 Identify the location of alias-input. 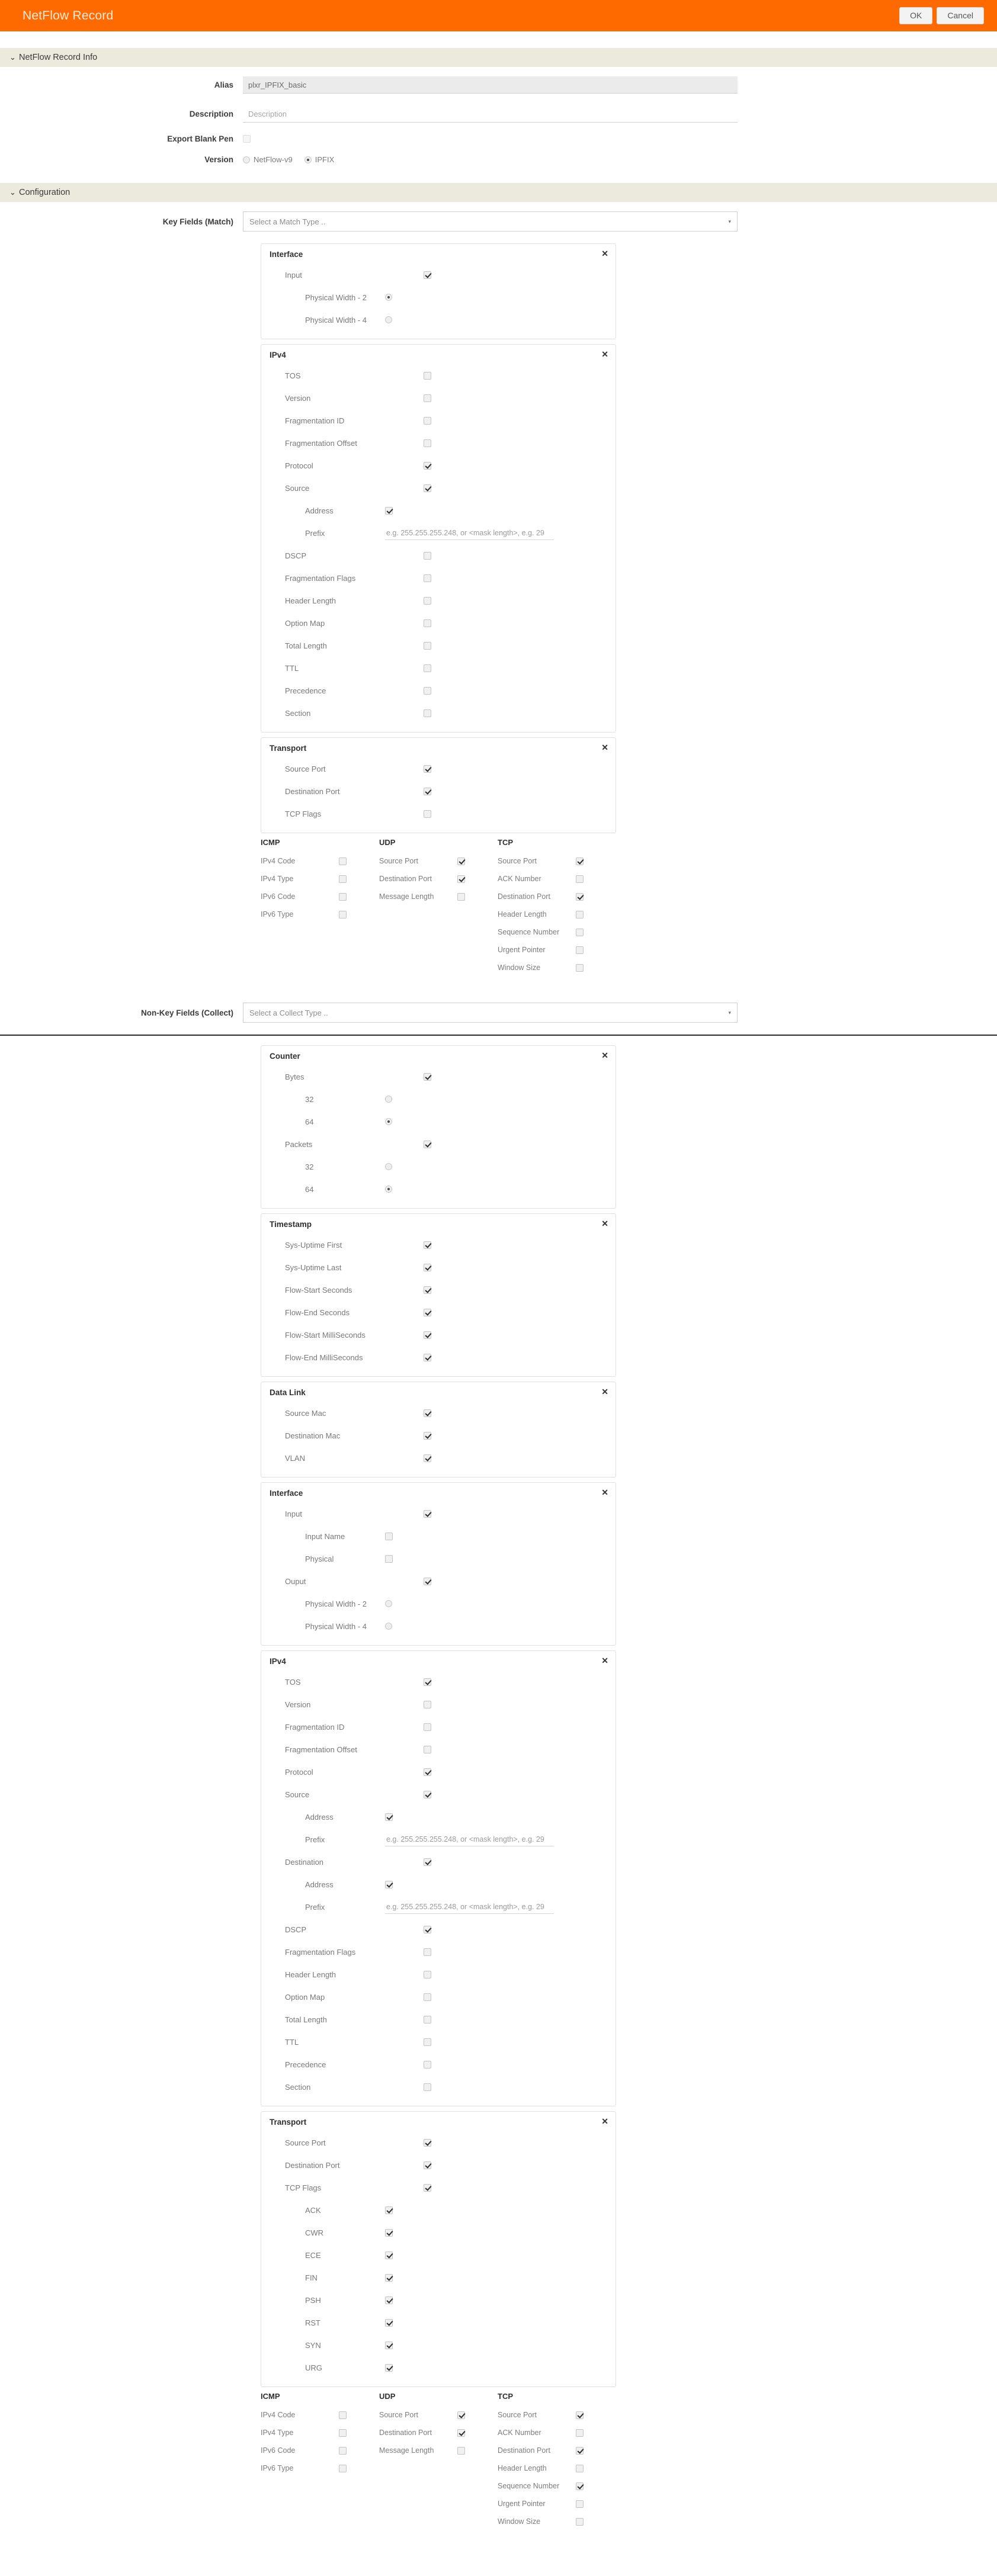
(490, 85).